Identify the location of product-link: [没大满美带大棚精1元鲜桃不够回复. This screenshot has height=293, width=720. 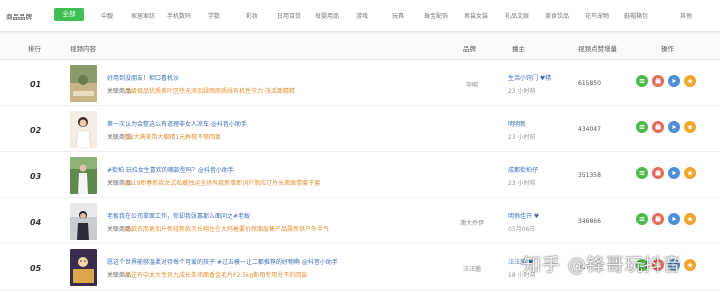
(173, 136).